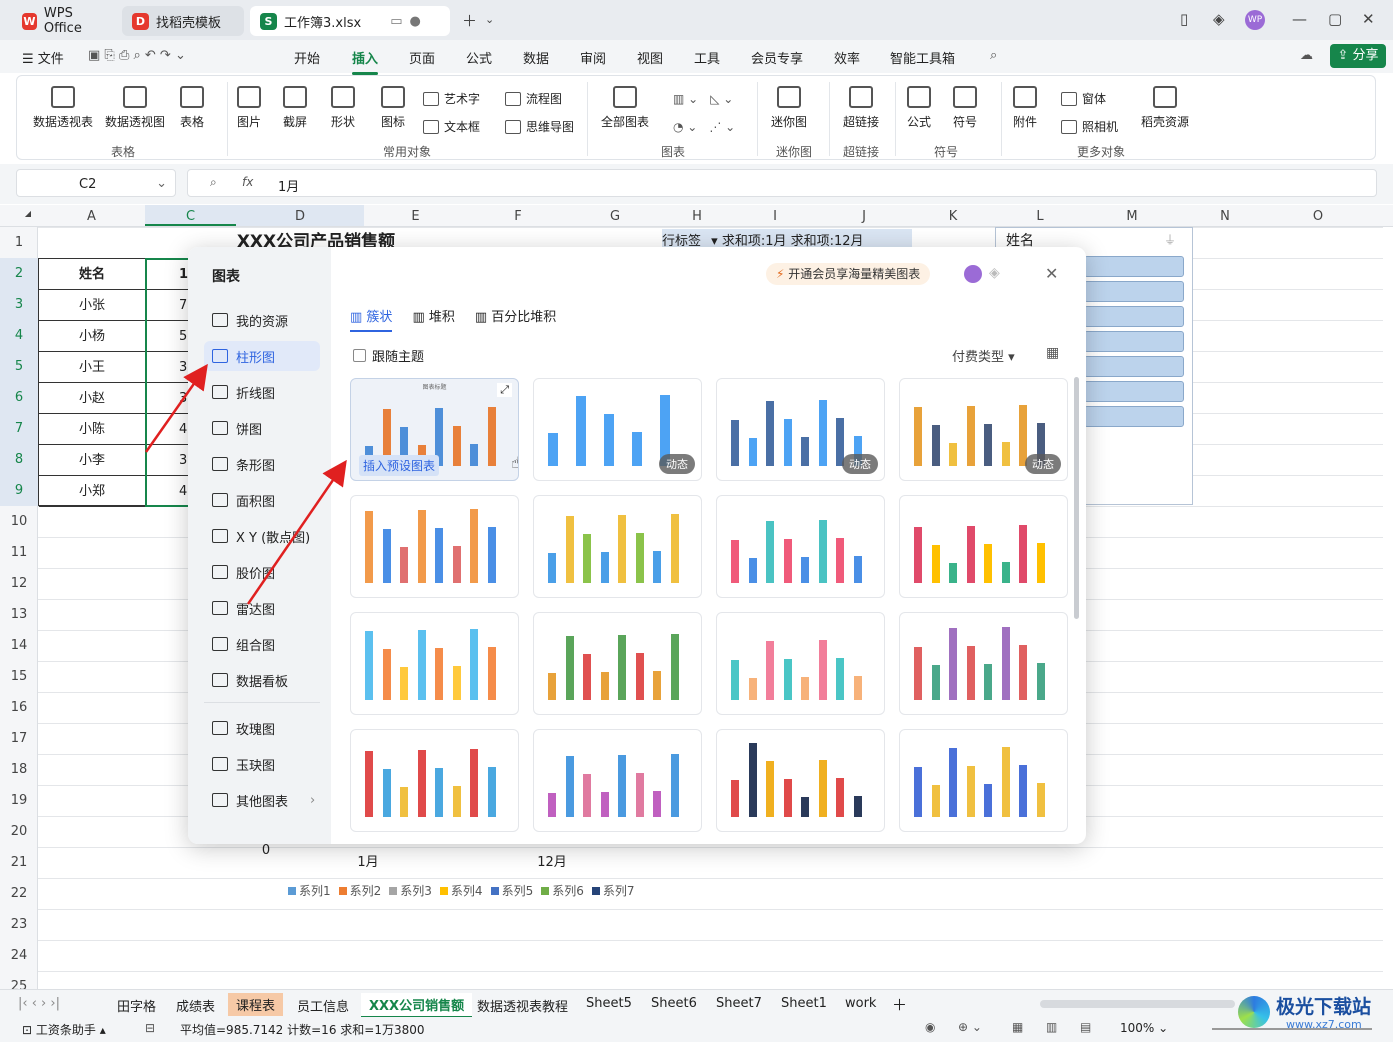  I want to click on menu-insert: 插入, so click(365, 61).